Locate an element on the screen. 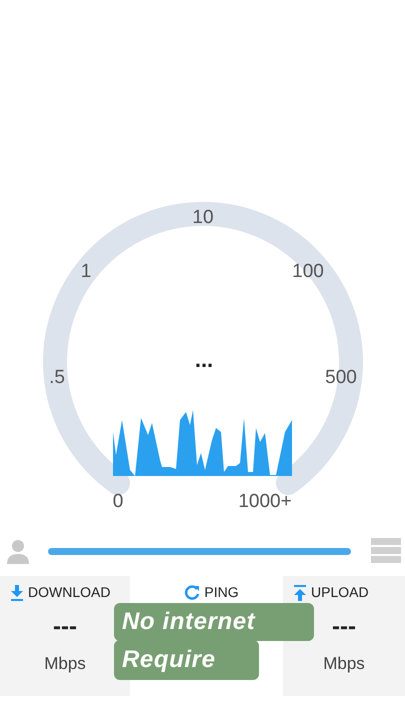  refresh-icon is located at coordinates (192, 592).